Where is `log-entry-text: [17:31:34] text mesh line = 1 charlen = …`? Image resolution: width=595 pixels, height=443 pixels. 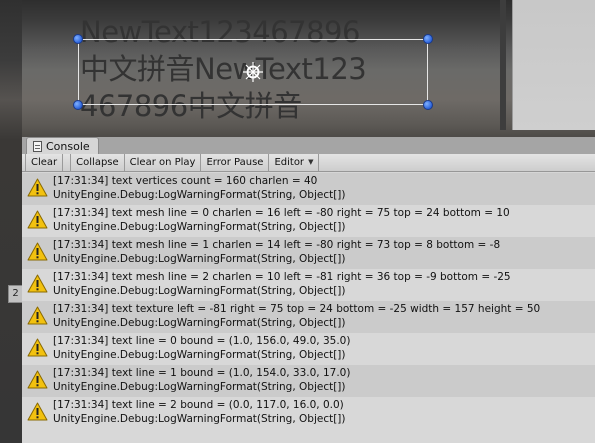
log-entry-text: [17:31:34] text mesh line = 1 charlen = … is located at coordinates (276, 252).